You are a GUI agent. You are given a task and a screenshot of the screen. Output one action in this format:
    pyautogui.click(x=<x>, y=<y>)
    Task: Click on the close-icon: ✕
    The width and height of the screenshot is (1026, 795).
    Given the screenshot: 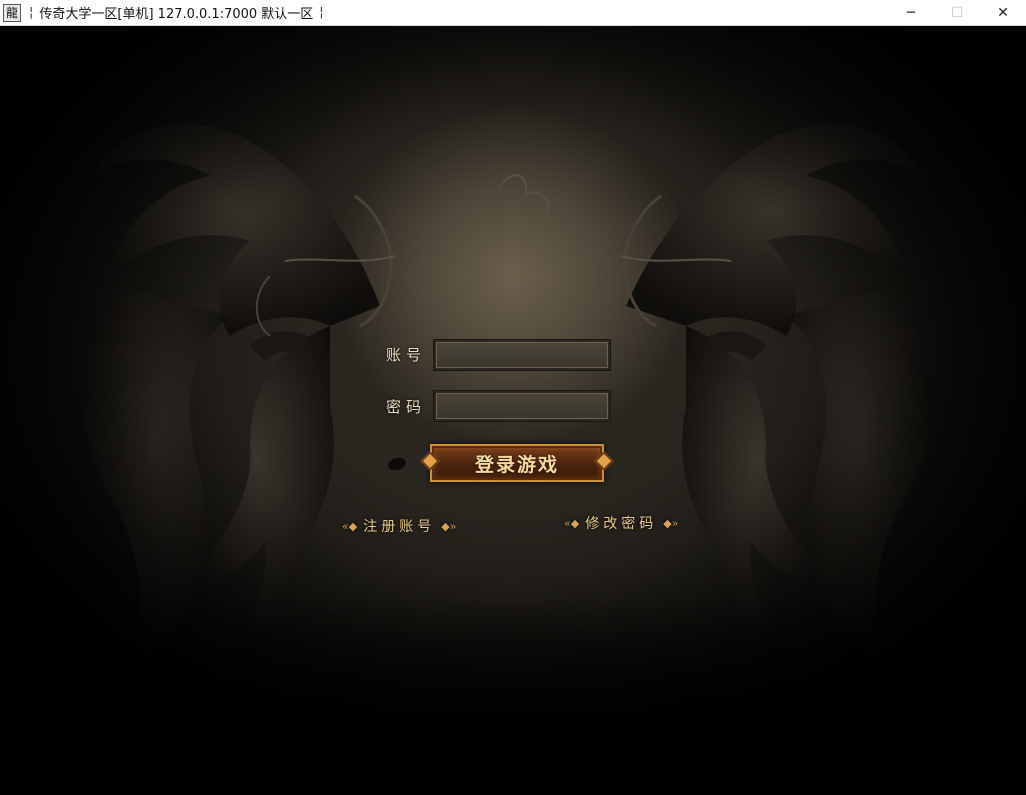 What is the action you would take?
    pyautogui.click(x=1003, y=13)
    